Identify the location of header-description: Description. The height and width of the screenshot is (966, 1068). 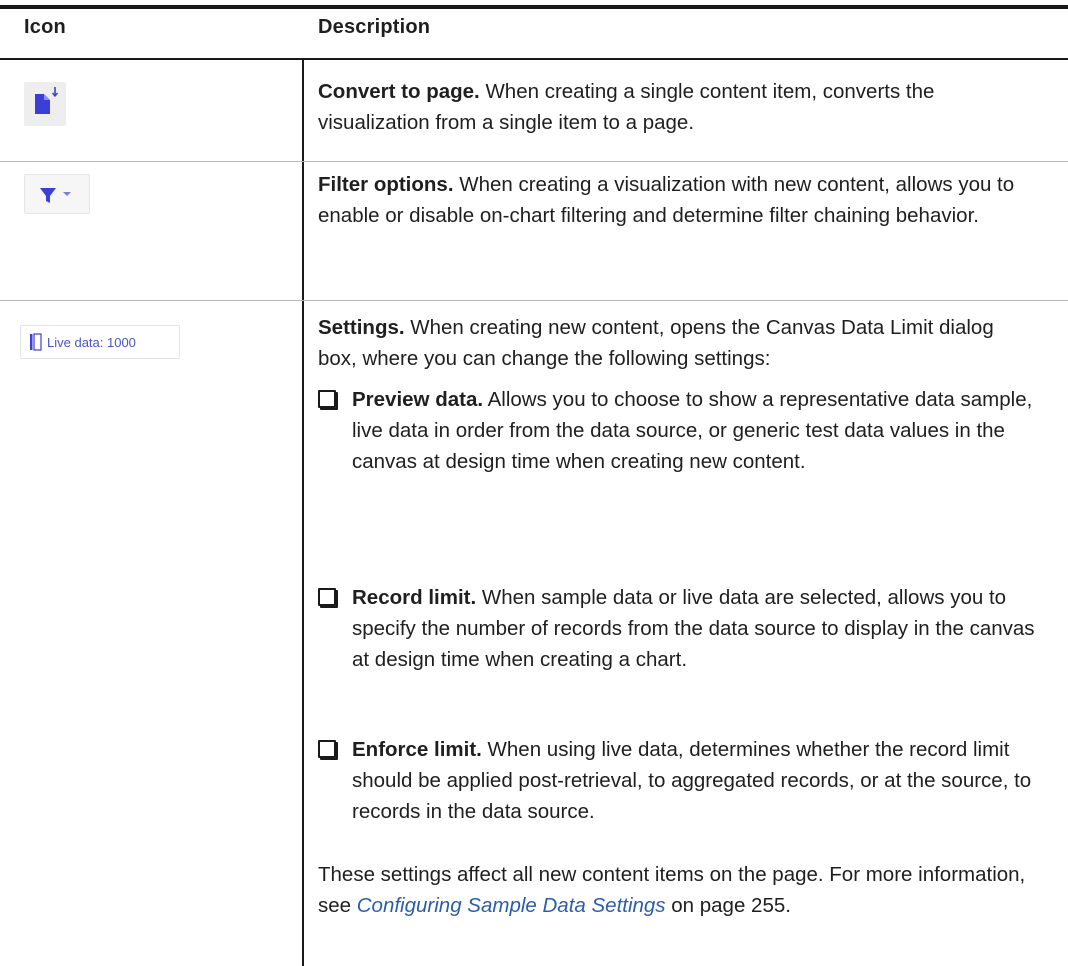
(374, 27).